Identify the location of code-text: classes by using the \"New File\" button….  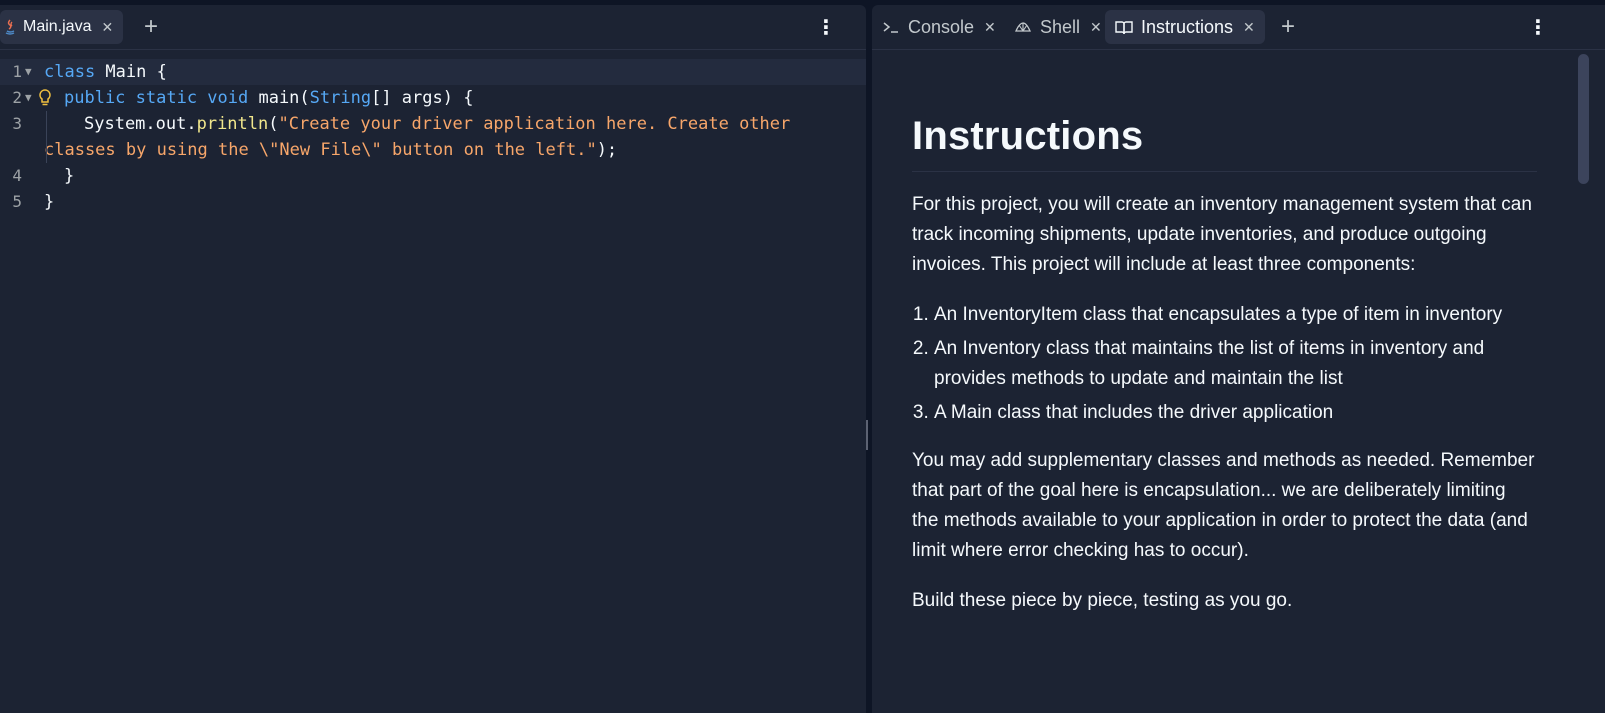
(331, 150).